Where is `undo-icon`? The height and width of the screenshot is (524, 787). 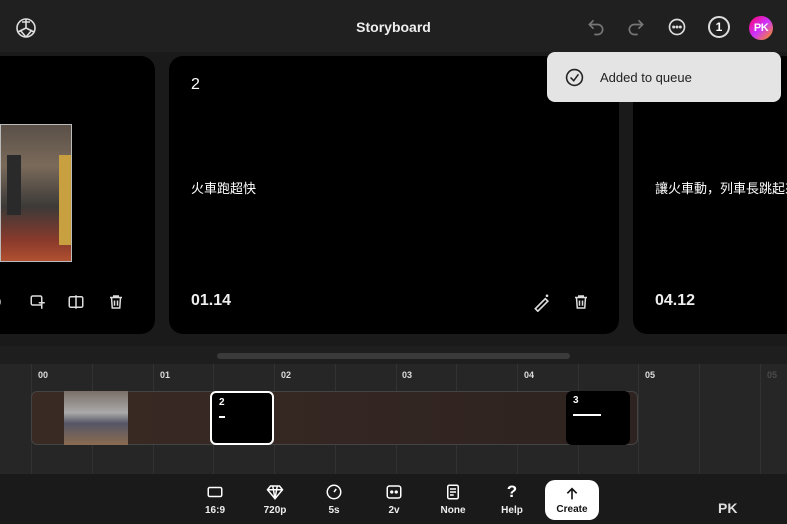 undo-icon is located at coordinates (596, 27).